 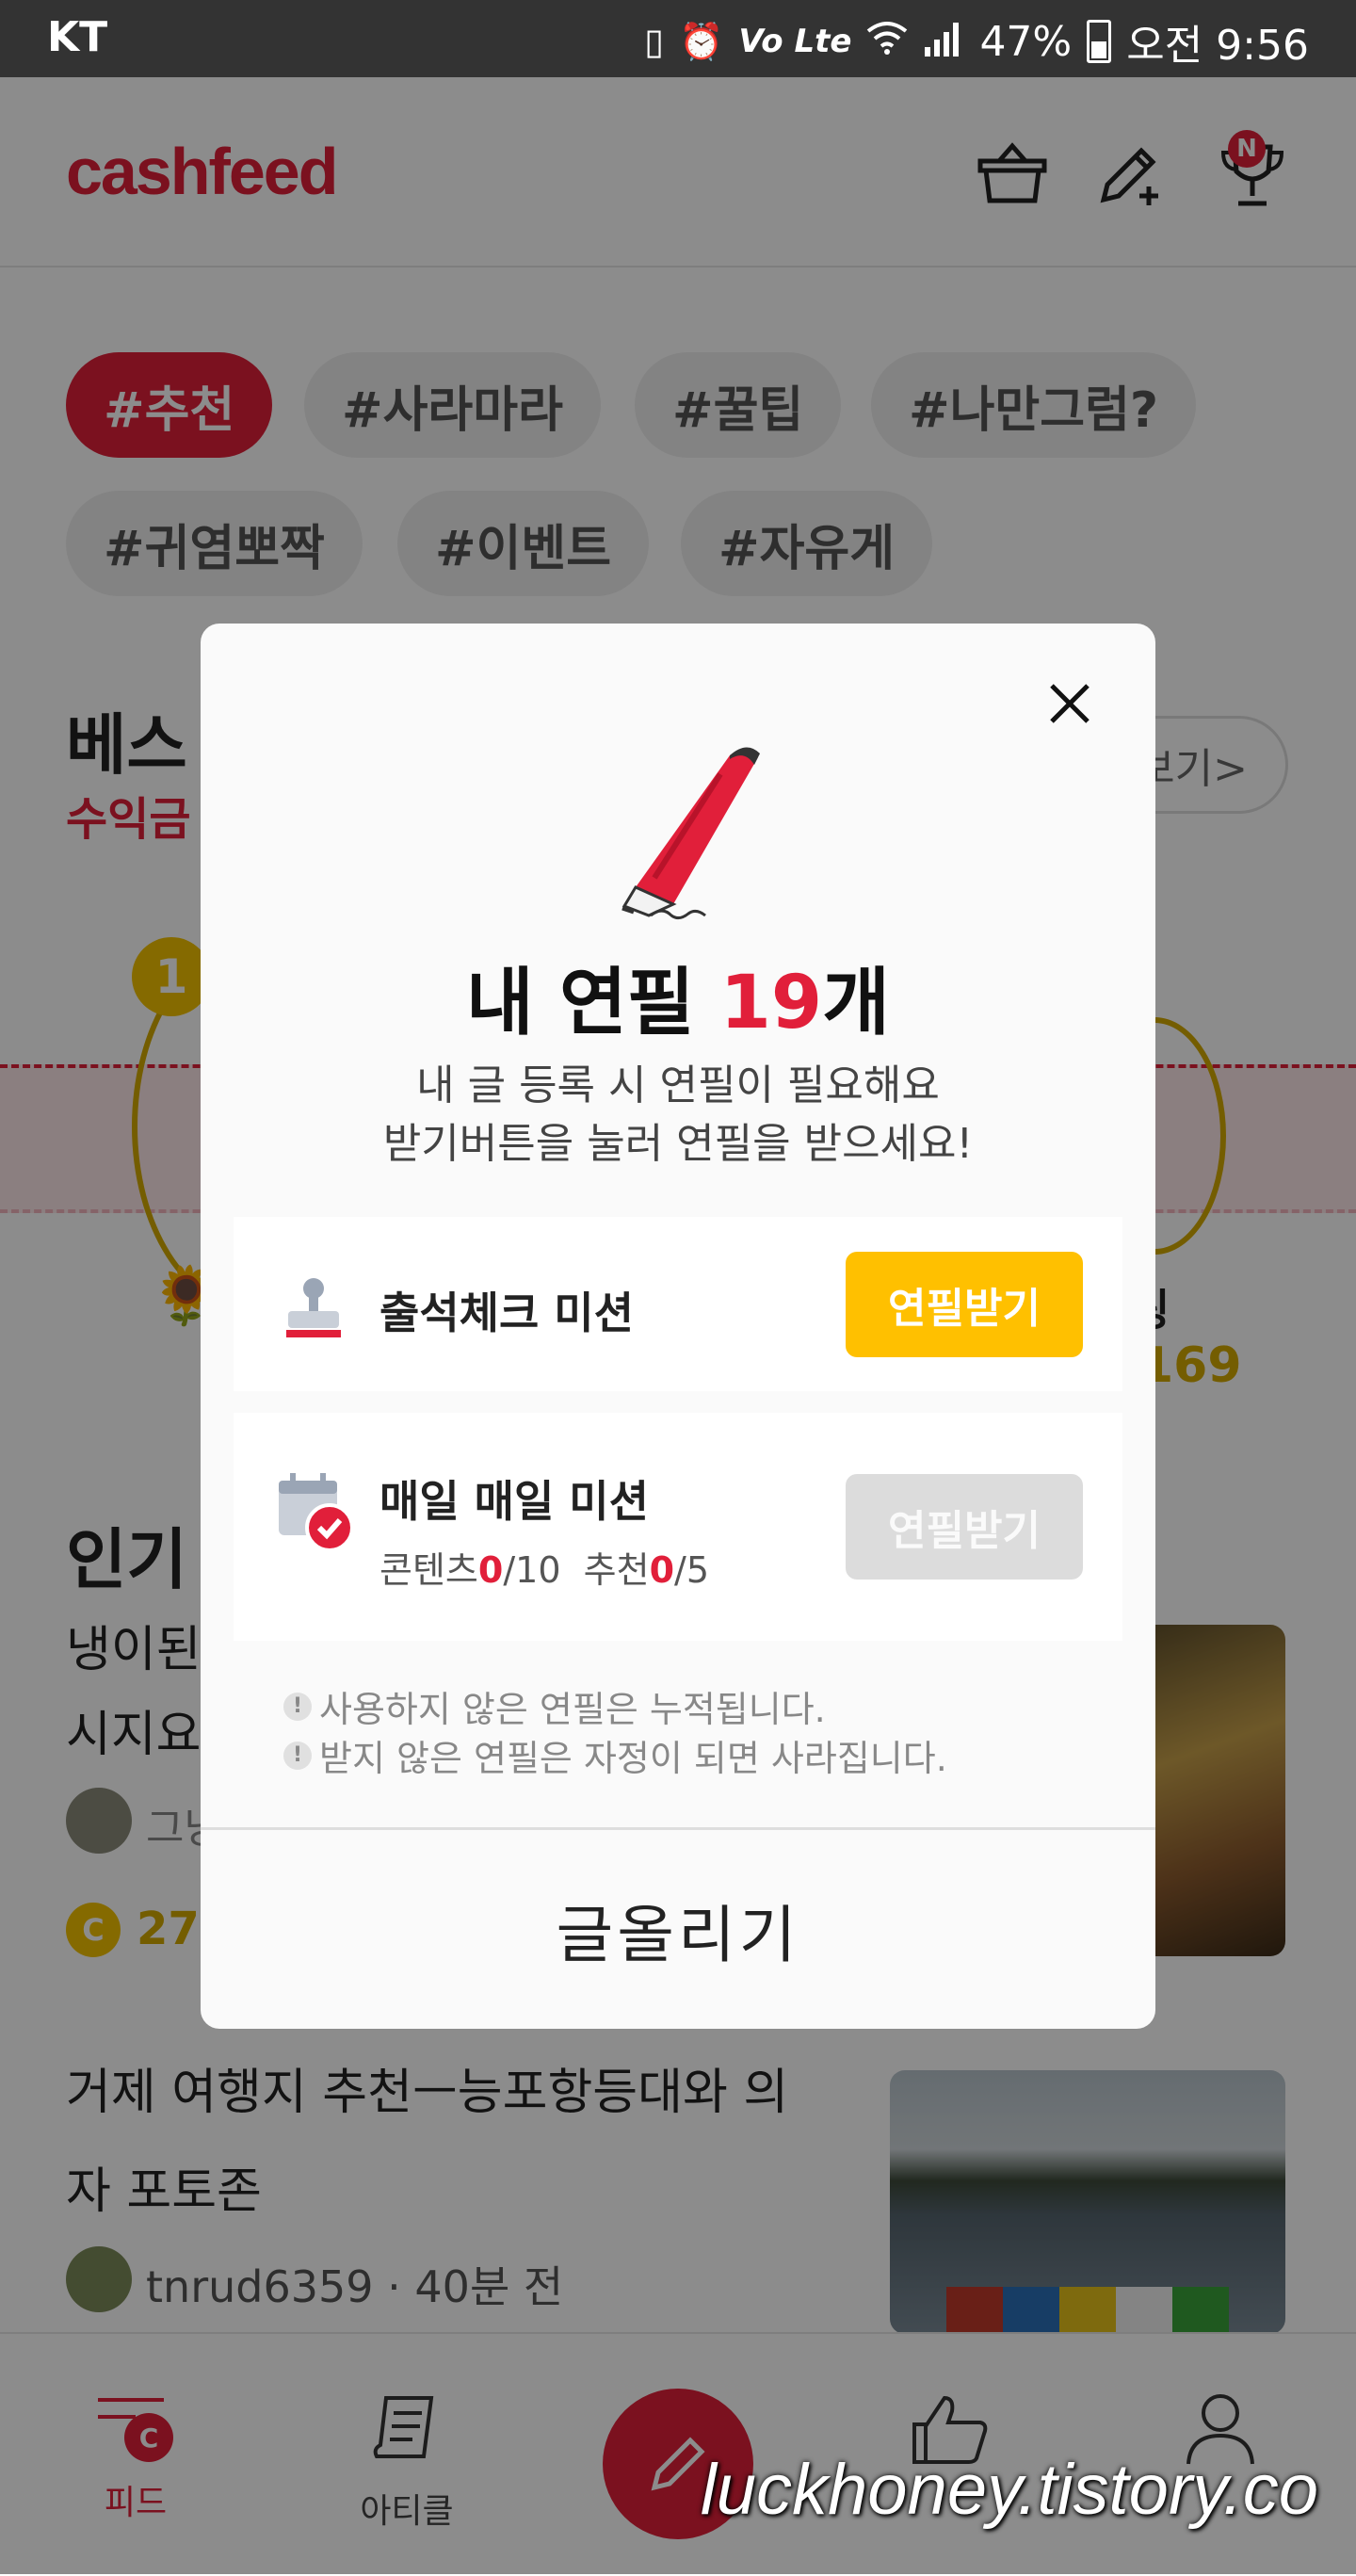 I want to click on pencil-count: 19, so click(x=771, y=1003).